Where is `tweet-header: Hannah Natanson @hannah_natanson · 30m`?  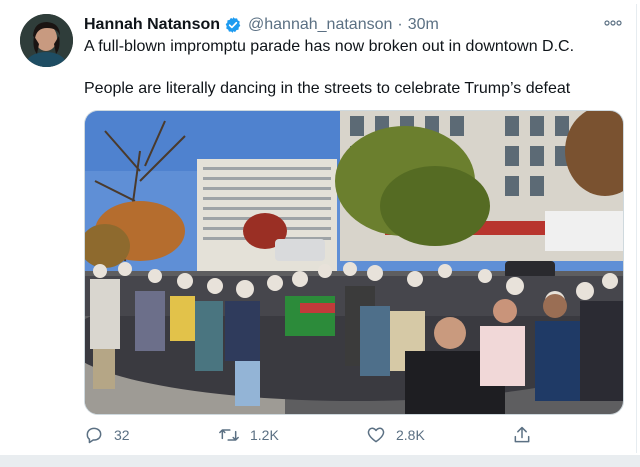
tweet-header: Hannah Natanson @hannah_natanson · 30m is located at coordinates (261, 25).